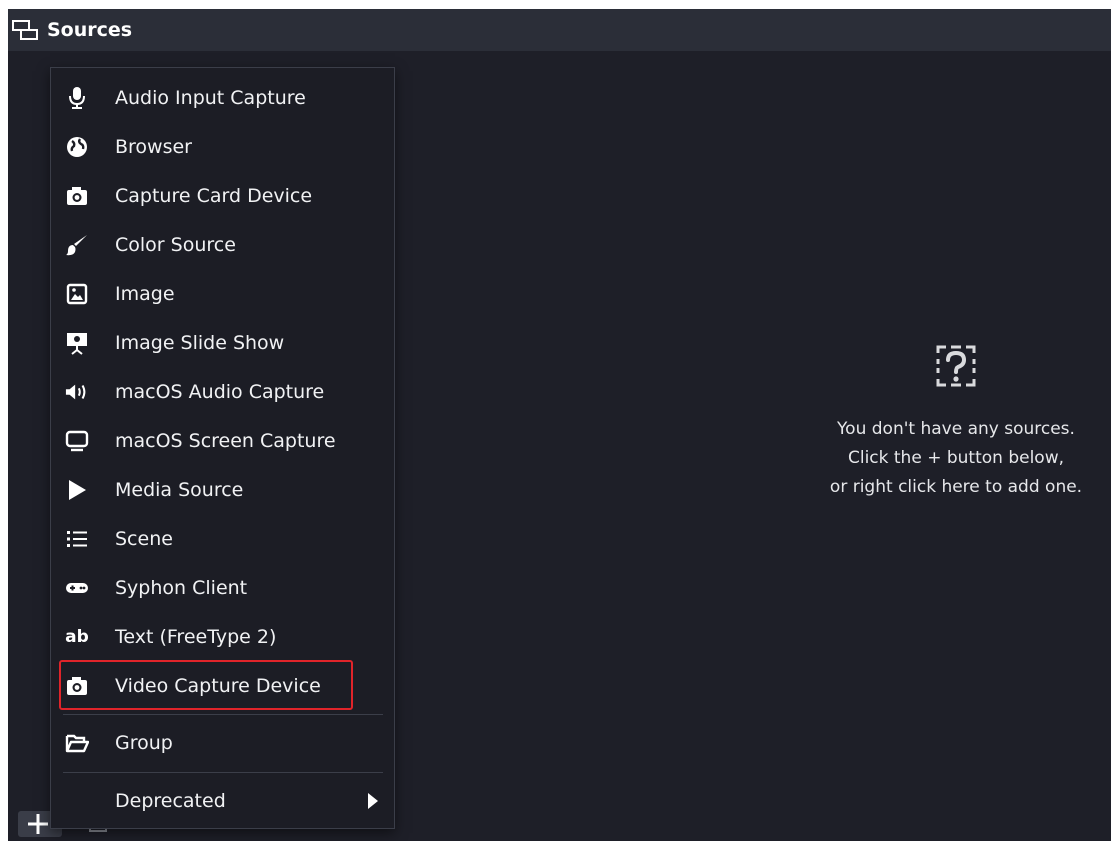  Describe the element at coordinates (145, 294) in the screenshot. I see `menu-item-label: Image` at that location.